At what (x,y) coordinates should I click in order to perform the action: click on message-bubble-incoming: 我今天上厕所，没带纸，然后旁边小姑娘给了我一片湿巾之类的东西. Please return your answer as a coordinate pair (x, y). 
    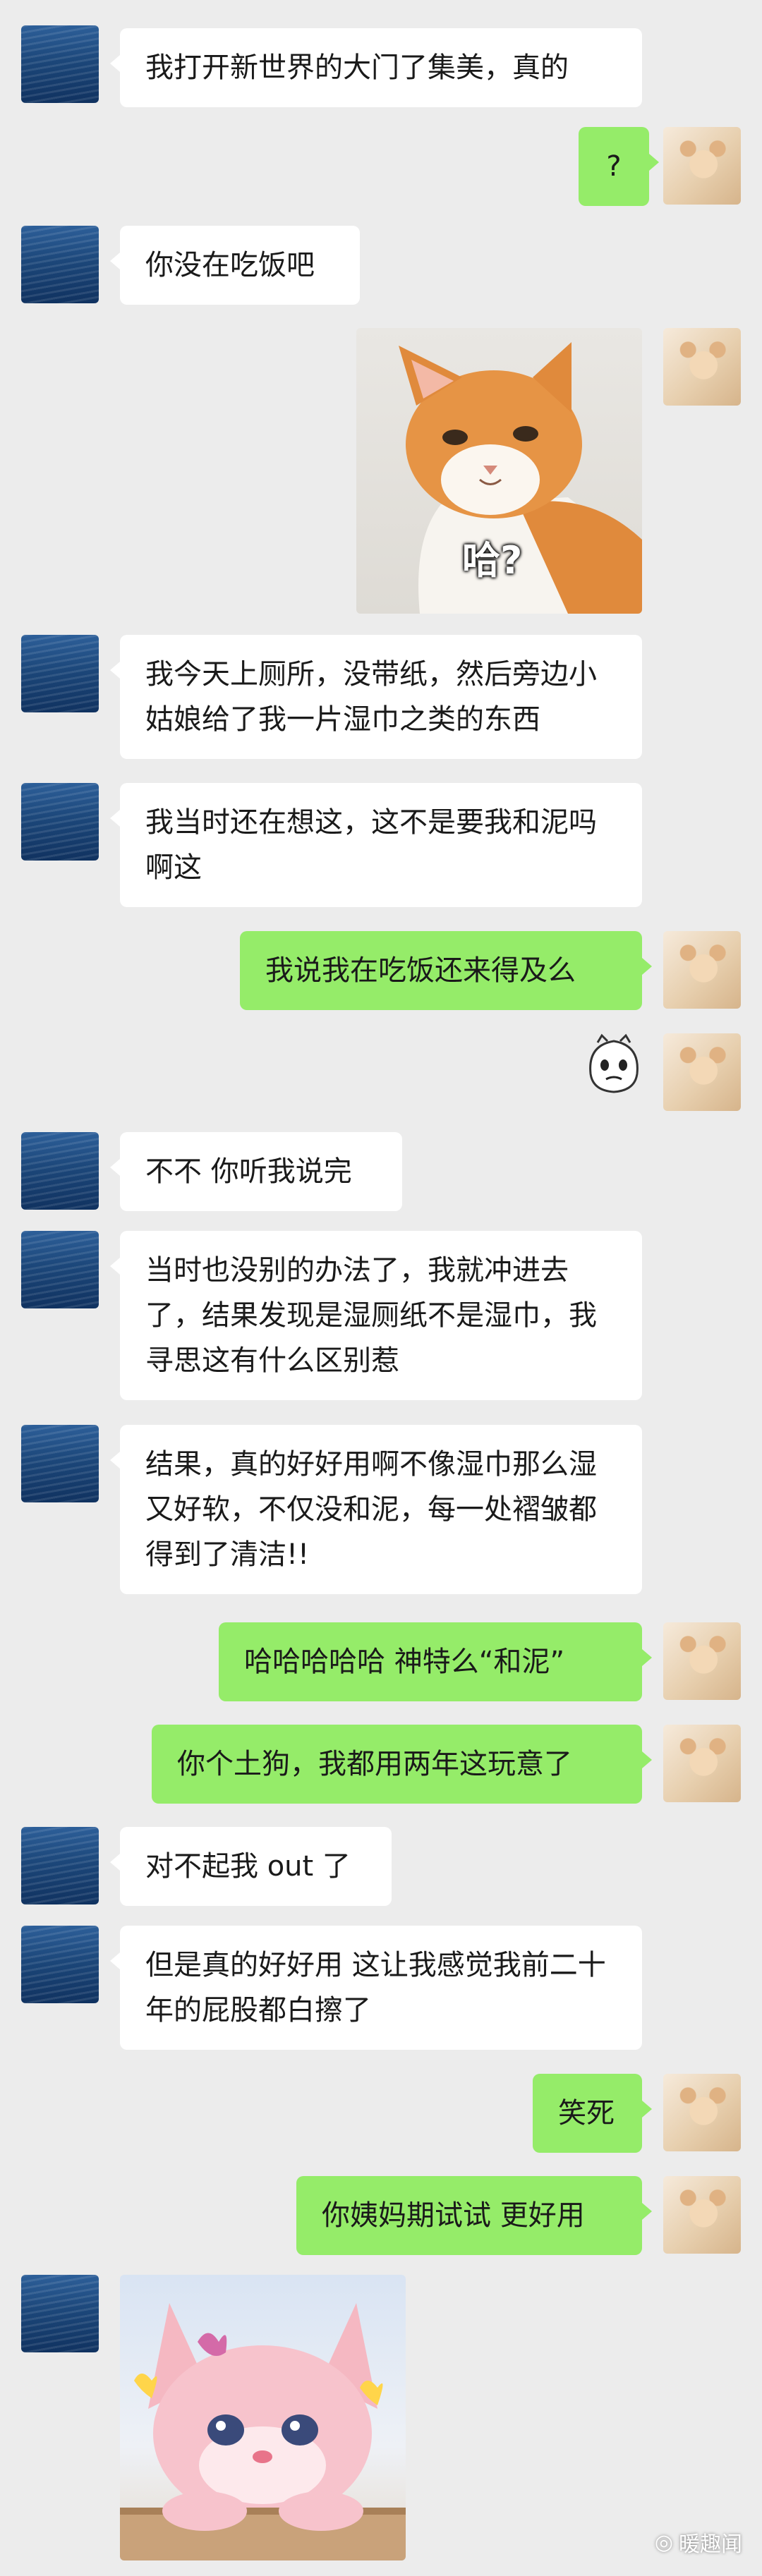
    Looking at the image, I should click on (376, 697).